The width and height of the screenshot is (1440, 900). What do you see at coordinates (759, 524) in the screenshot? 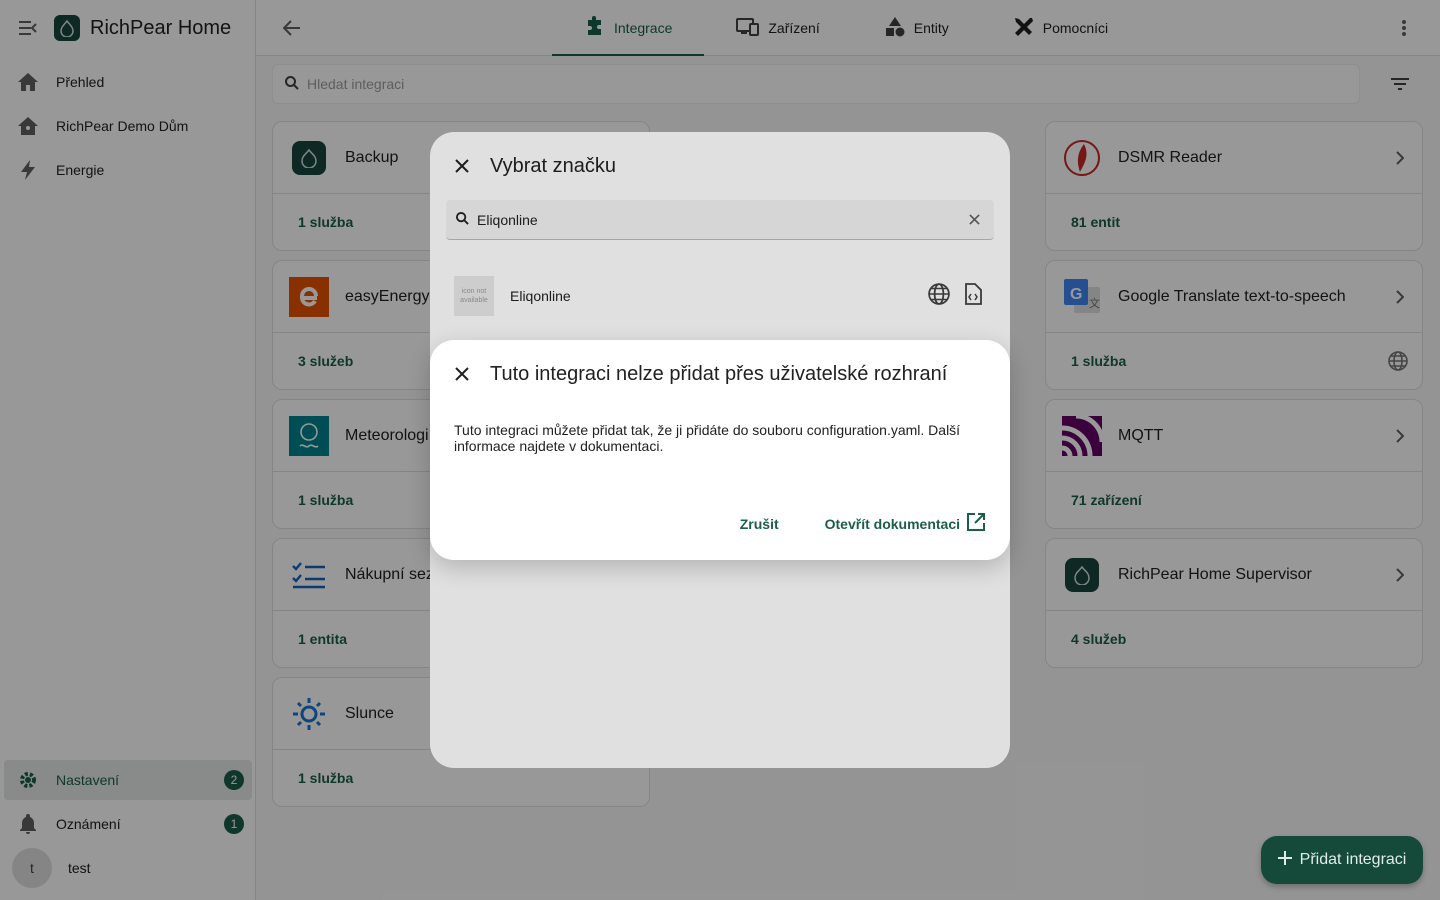
I see `cancel-button: Zrušit` at bounding box center [759, 524].